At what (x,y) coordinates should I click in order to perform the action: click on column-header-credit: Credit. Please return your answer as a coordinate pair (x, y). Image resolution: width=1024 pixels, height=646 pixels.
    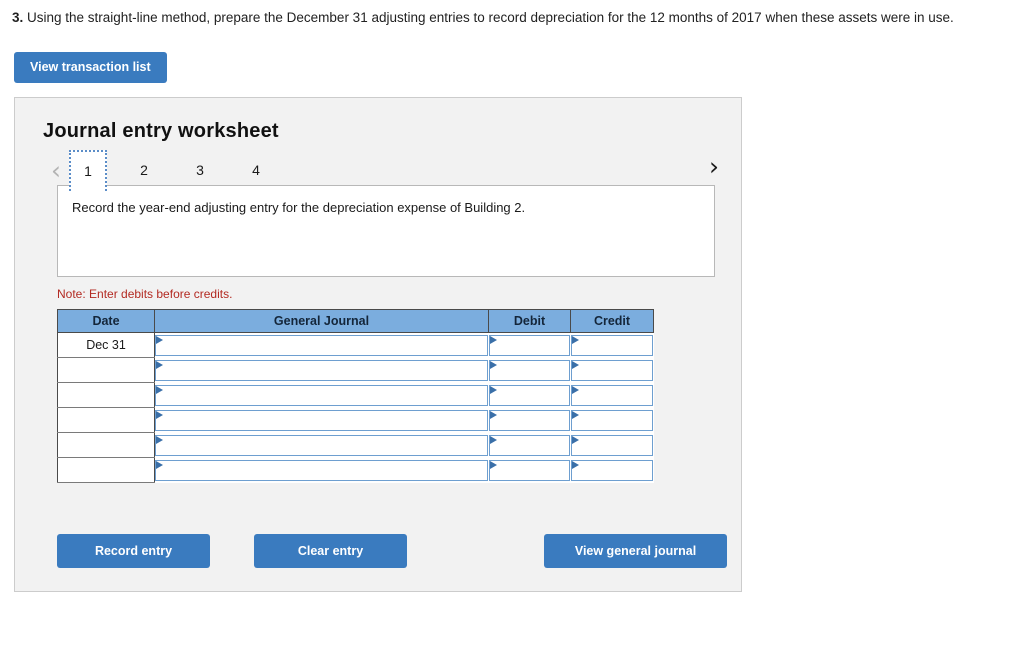
    Looking at the image, I should click on (612, 321).